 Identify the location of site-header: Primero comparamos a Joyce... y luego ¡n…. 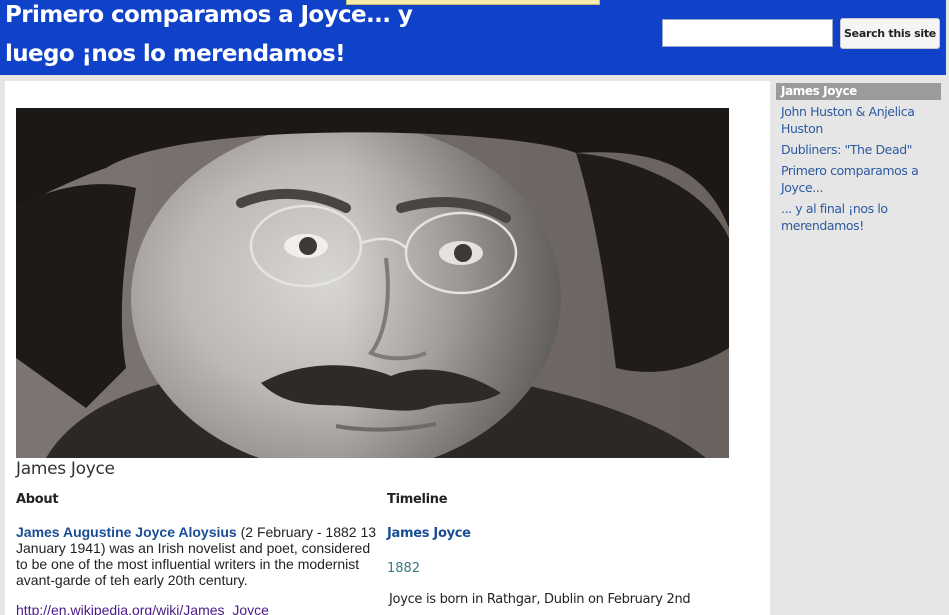
(473, 37).